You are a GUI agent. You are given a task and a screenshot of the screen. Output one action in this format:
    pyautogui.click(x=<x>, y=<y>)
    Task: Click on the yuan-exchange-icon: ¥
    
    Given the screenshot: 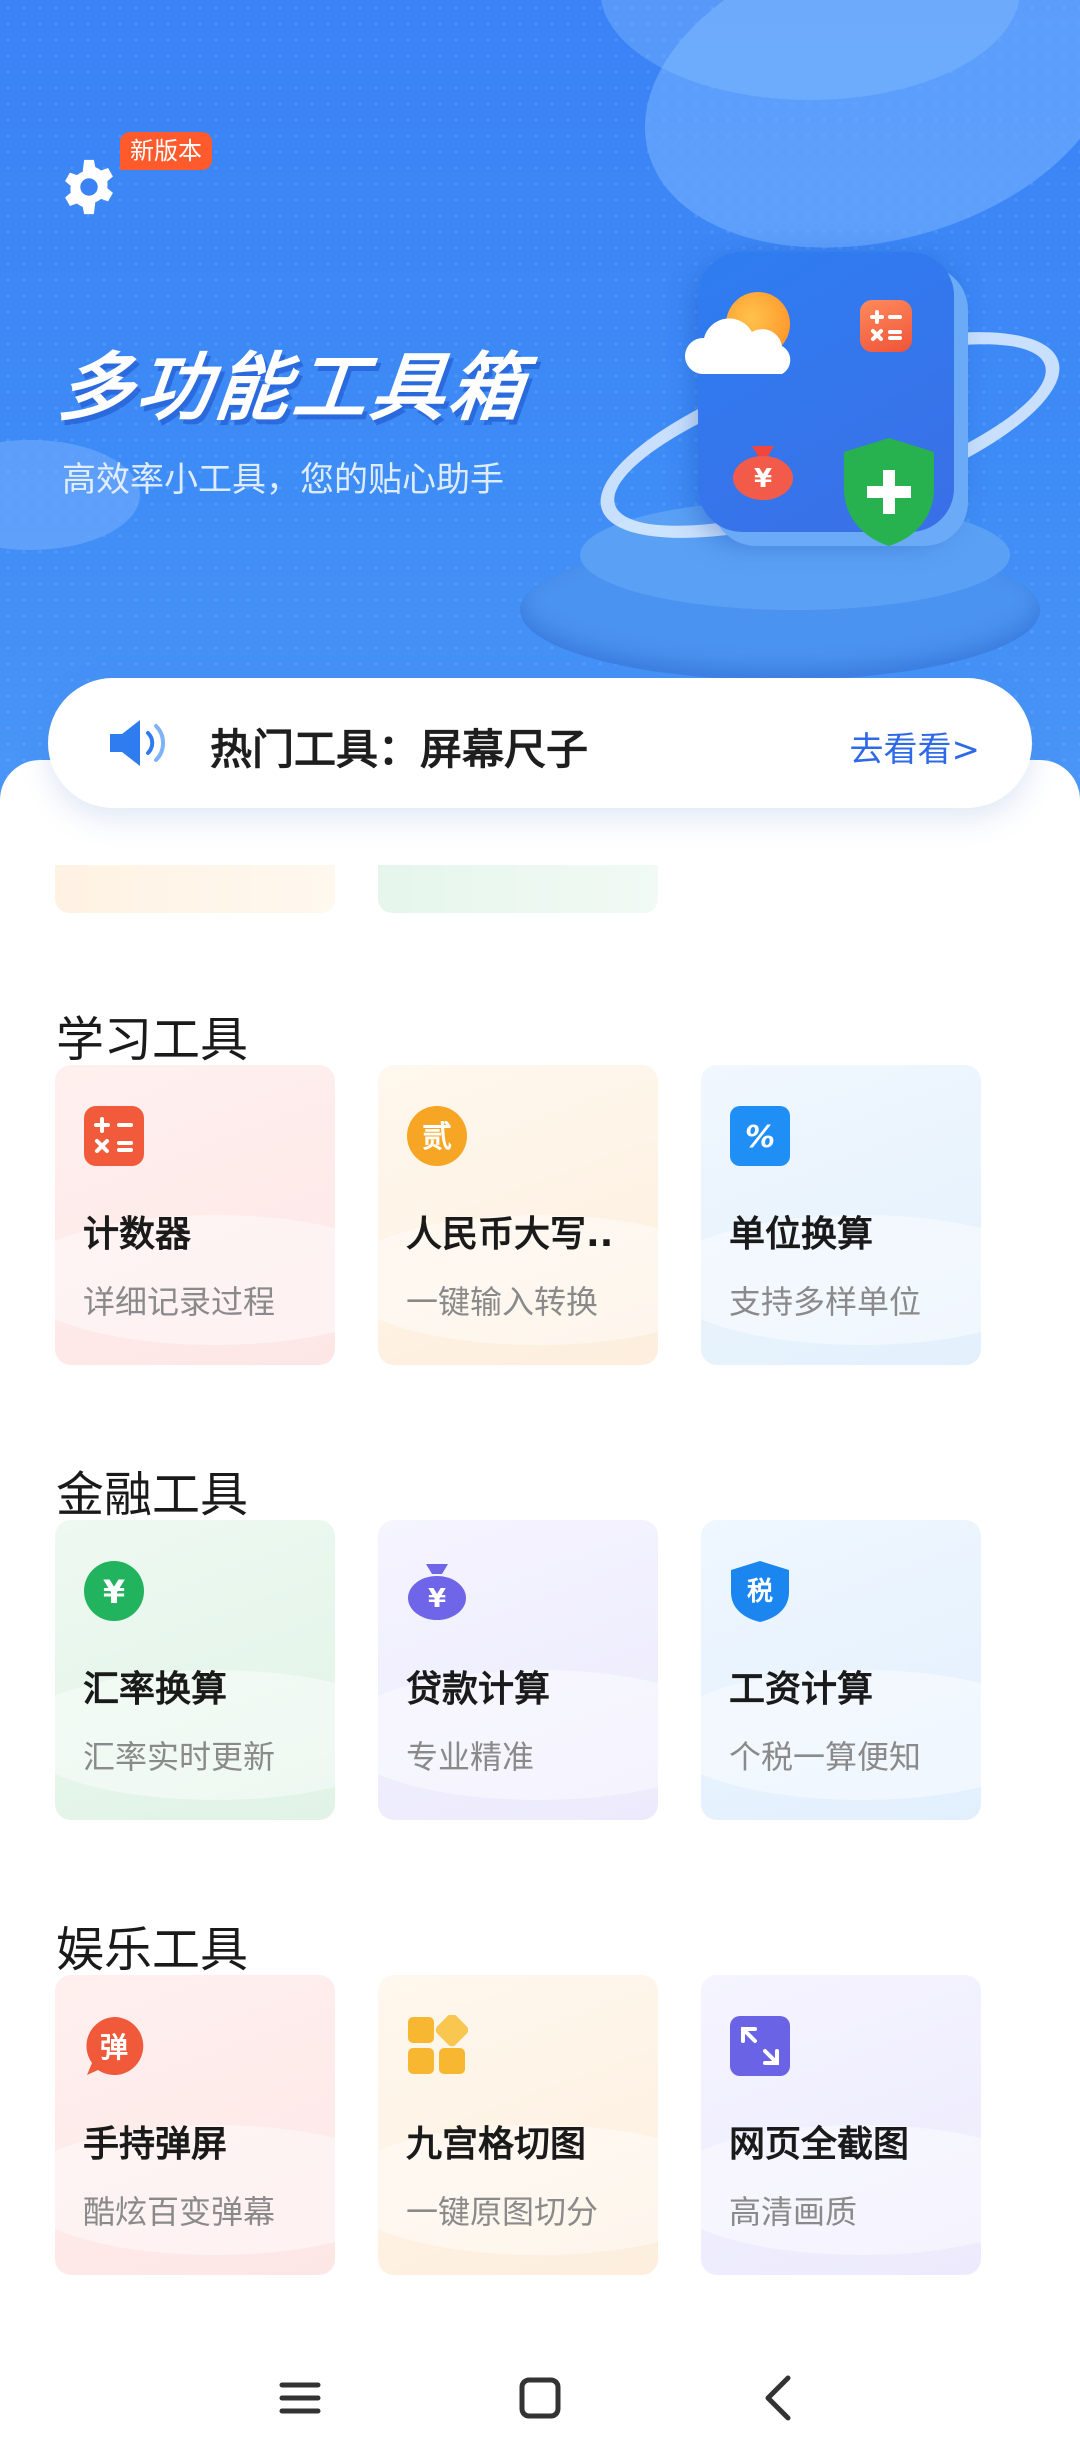 What is the action you would take?
    pyautogui.click(x=114, y=1591)
    